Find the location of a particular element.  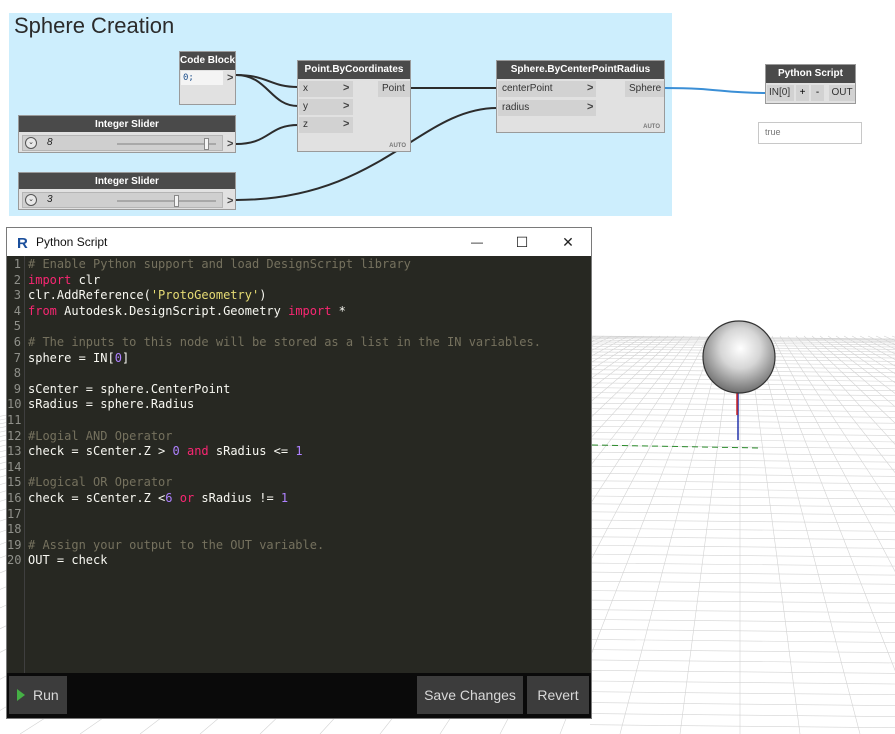

minimize-icon: — is located at coordinates (477, 242).